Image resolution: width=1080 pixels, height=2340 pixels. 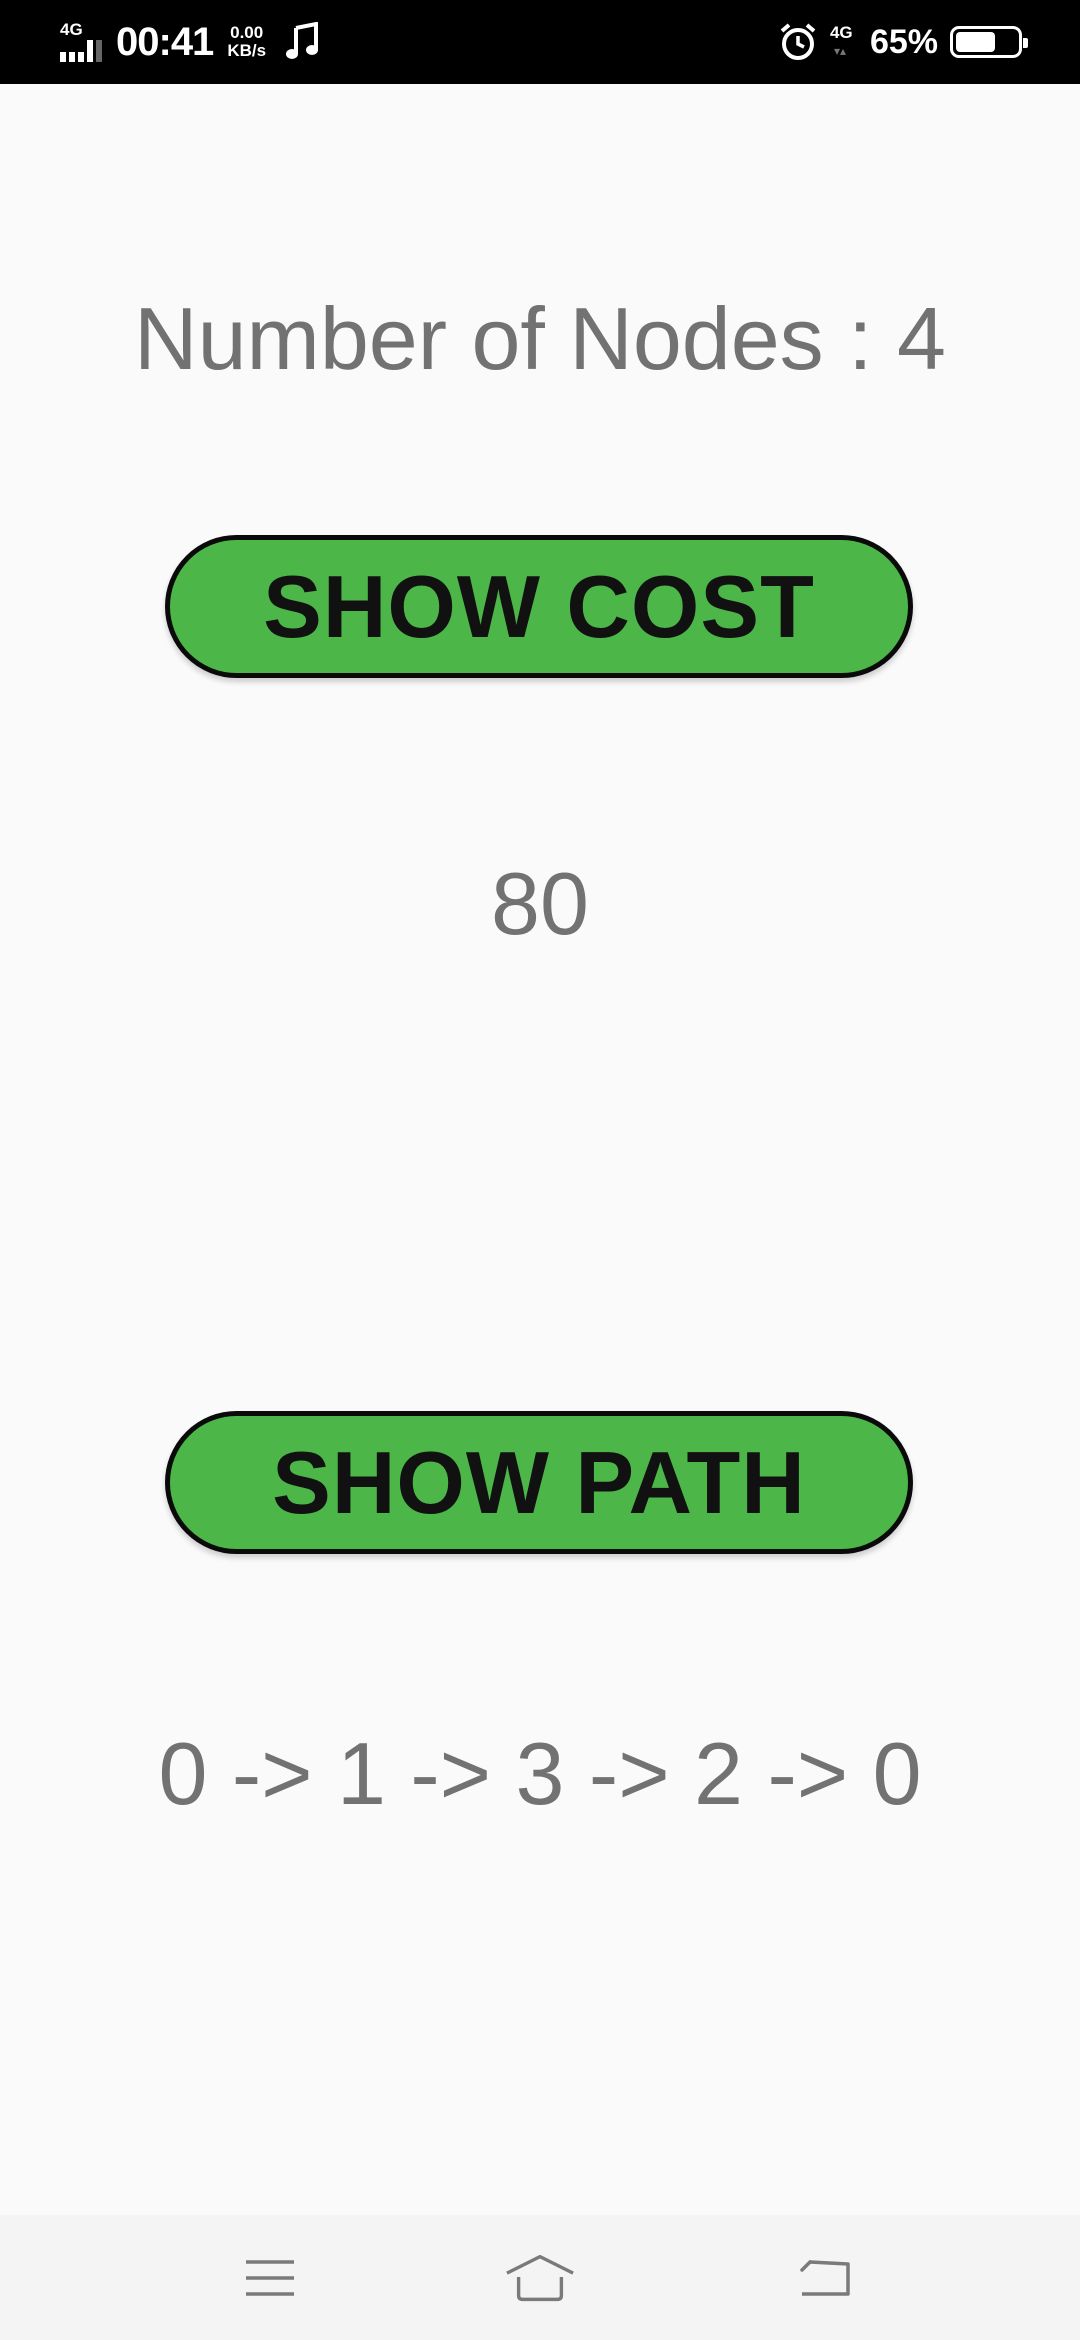 I want to click on menu-icon, so click(x=270, y=2278).